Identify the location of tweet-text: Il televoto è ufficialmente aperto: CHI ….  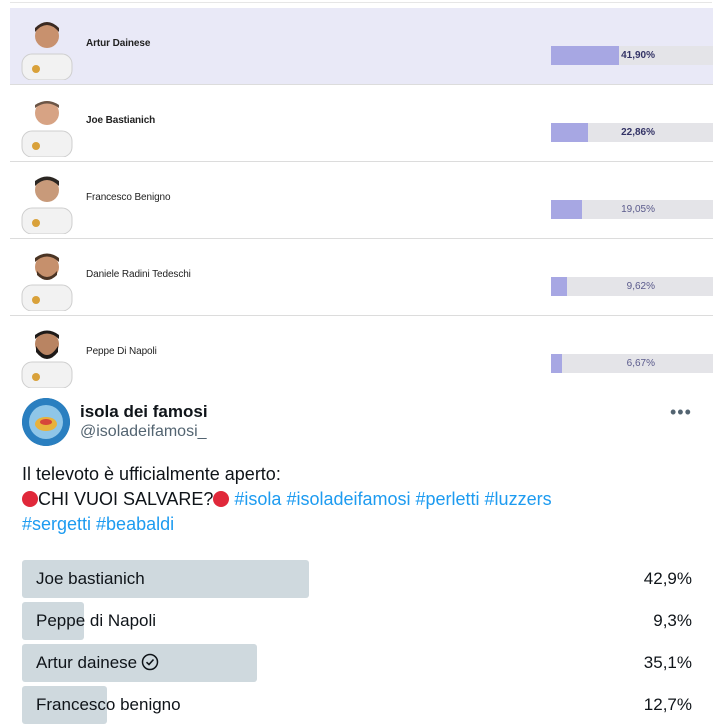
(362, 499).